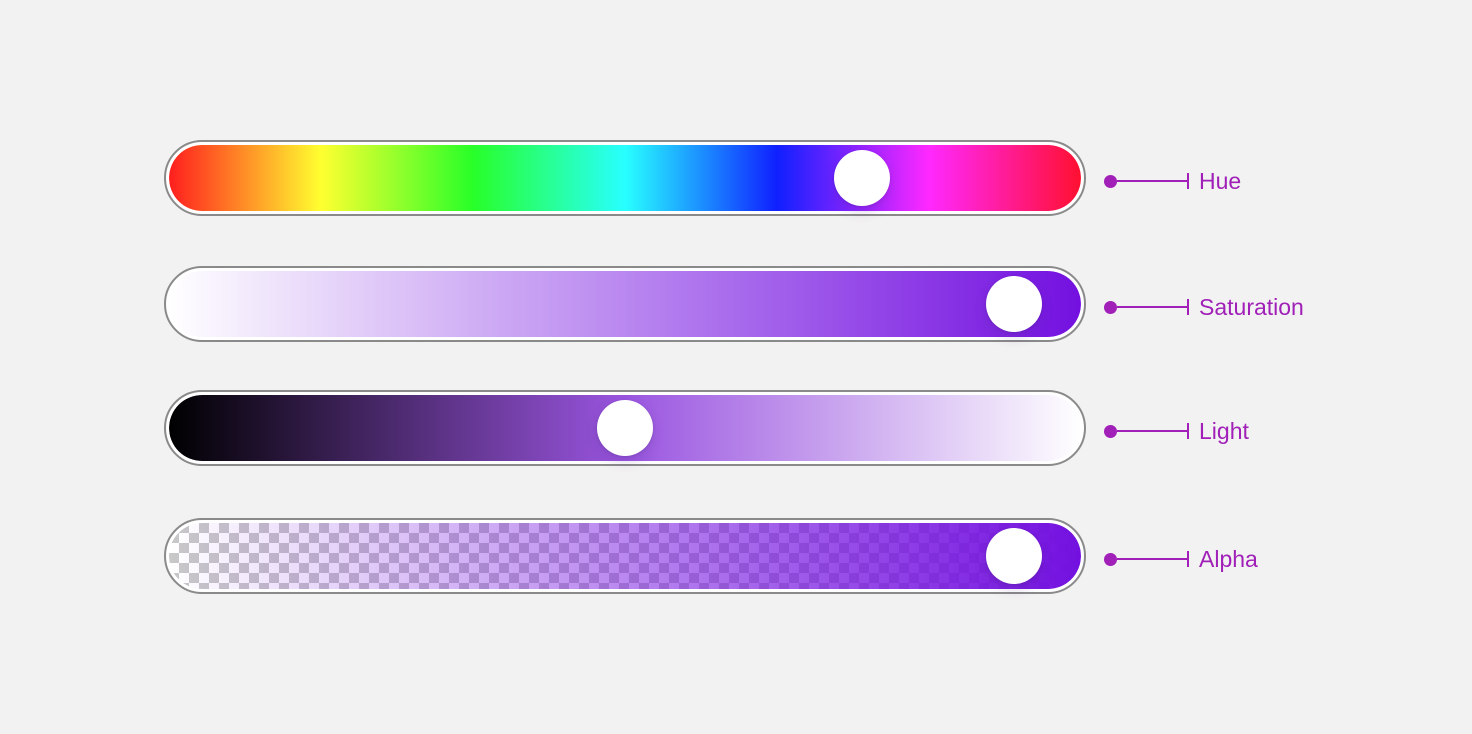  I want to click on slider-hue, so click(625, 178).